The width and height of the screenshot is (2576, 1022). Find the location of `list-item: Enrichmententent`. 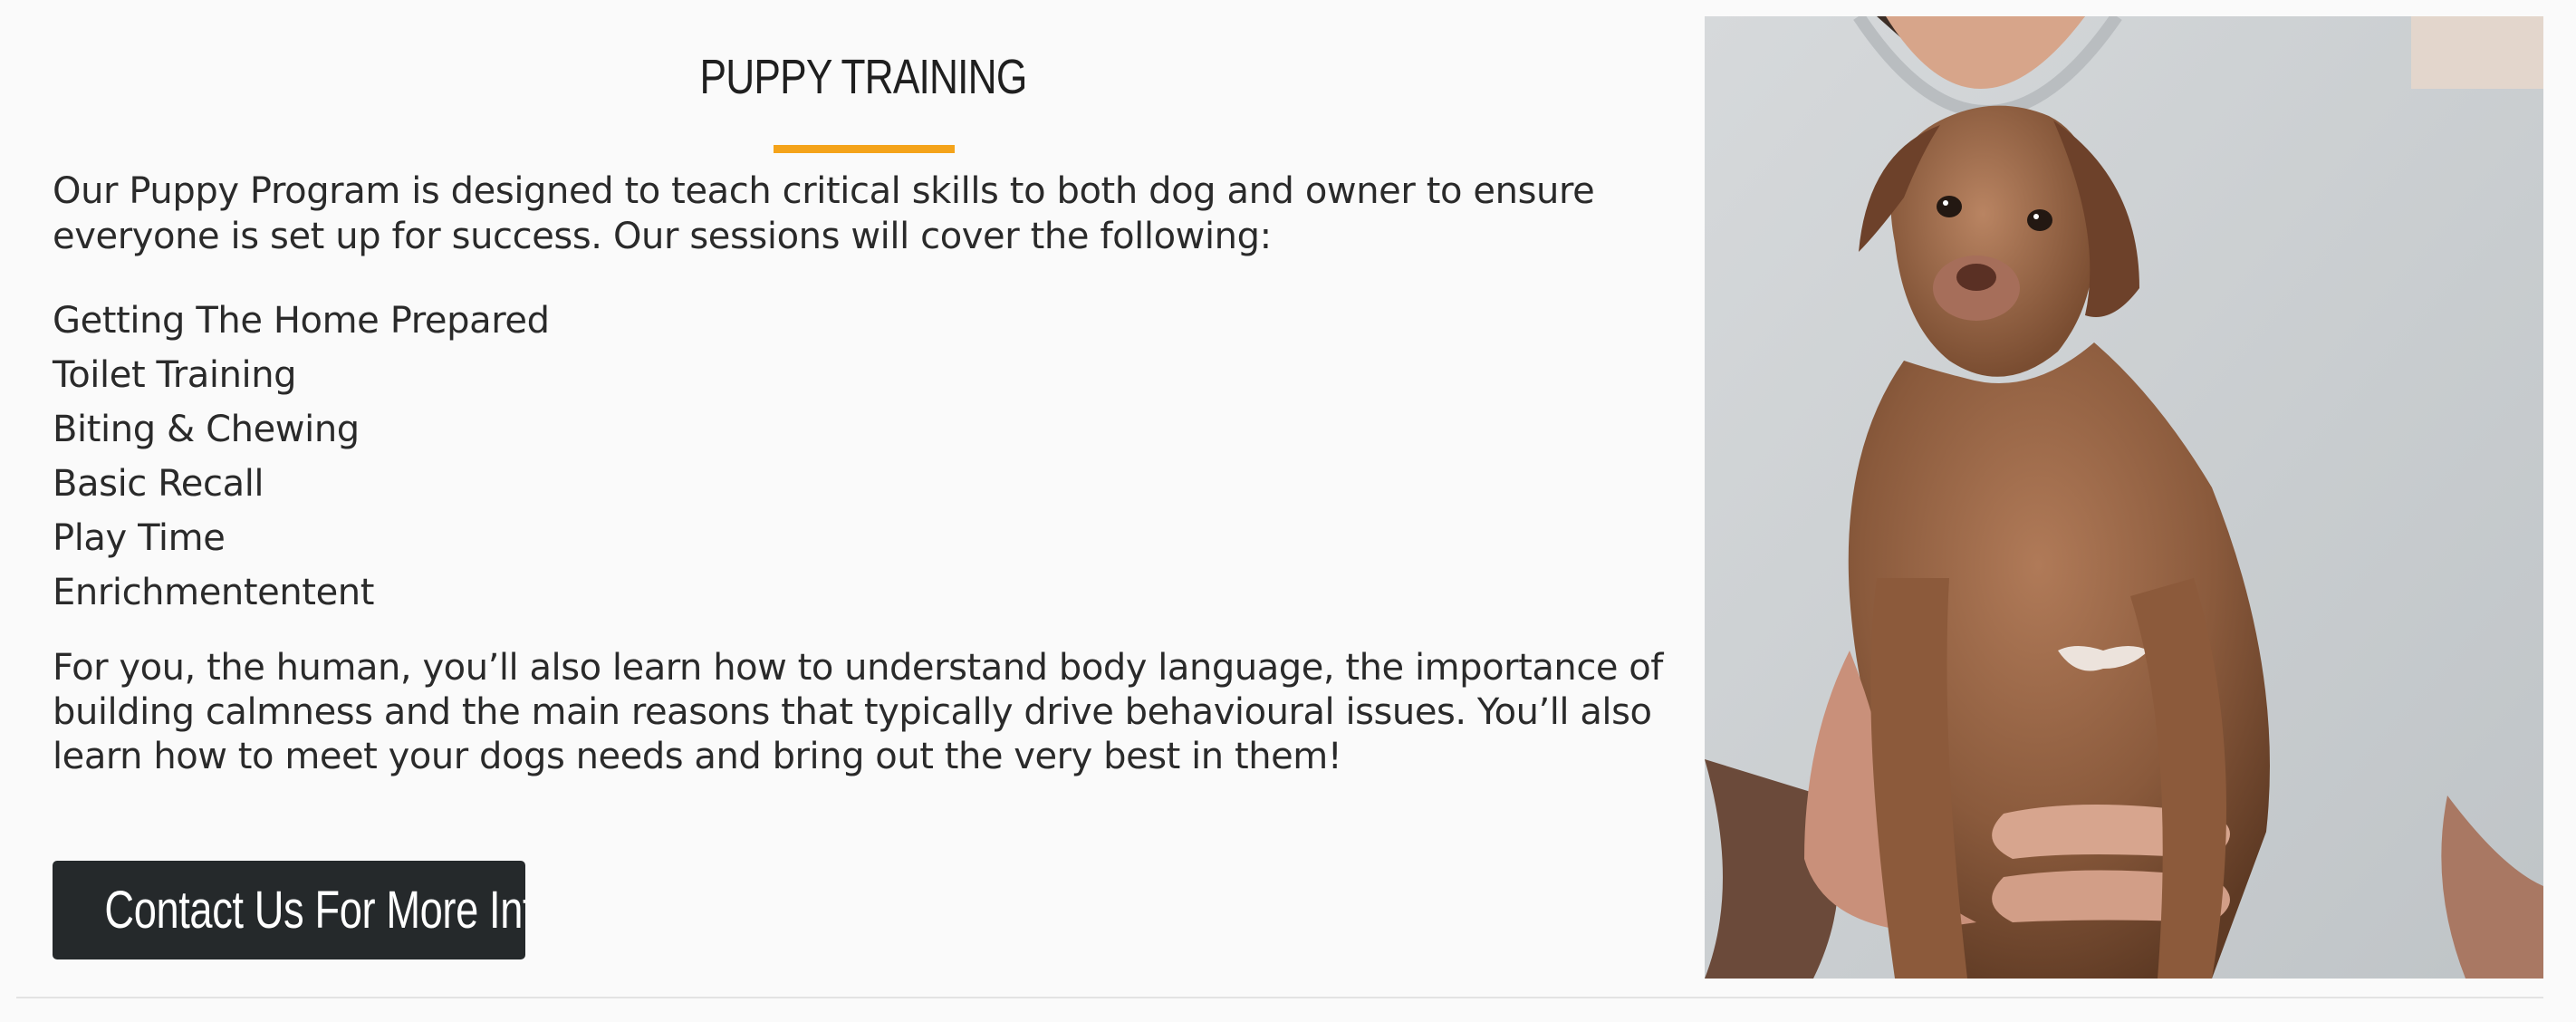

list-item: Enrichmententent is located at coordinates (214, 592).